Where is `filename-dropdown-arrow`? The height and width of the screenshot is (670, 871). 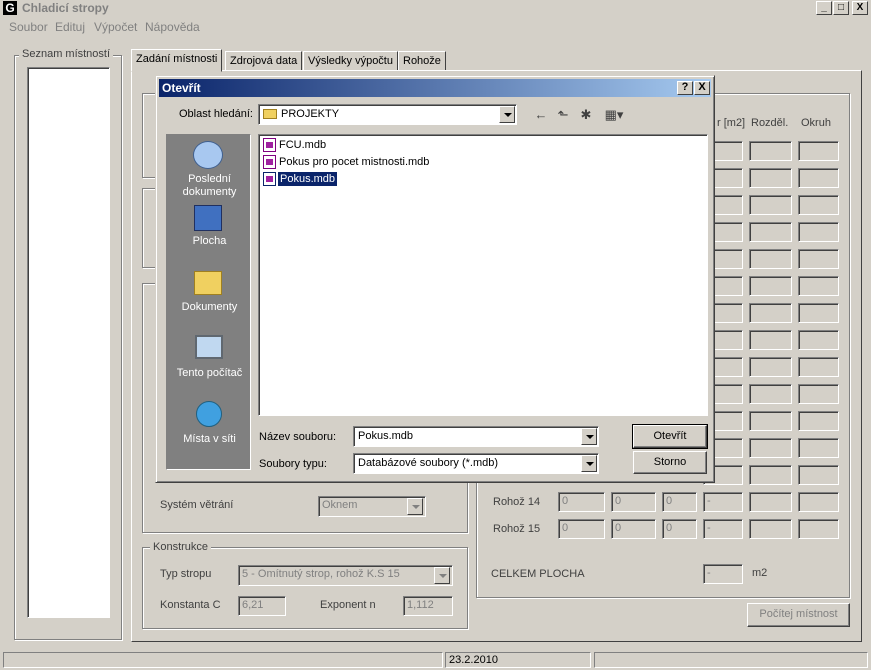
filename-dropdown-arrow is located at coordinates (589, 436).